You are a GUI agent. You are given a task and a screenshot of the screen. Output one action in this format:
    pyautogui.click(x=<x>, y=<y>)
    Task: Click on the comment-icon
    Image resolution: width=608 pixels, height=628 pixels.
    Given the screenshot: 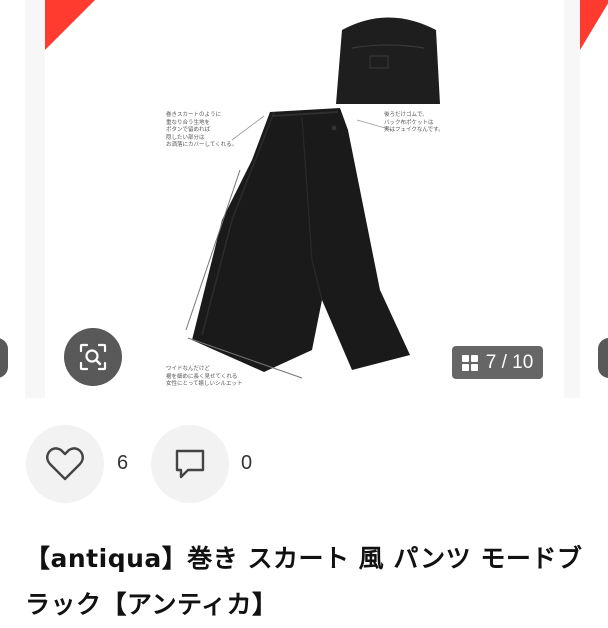 What is the action you would take?
    pyautogui.click(x=190, y=464)
    